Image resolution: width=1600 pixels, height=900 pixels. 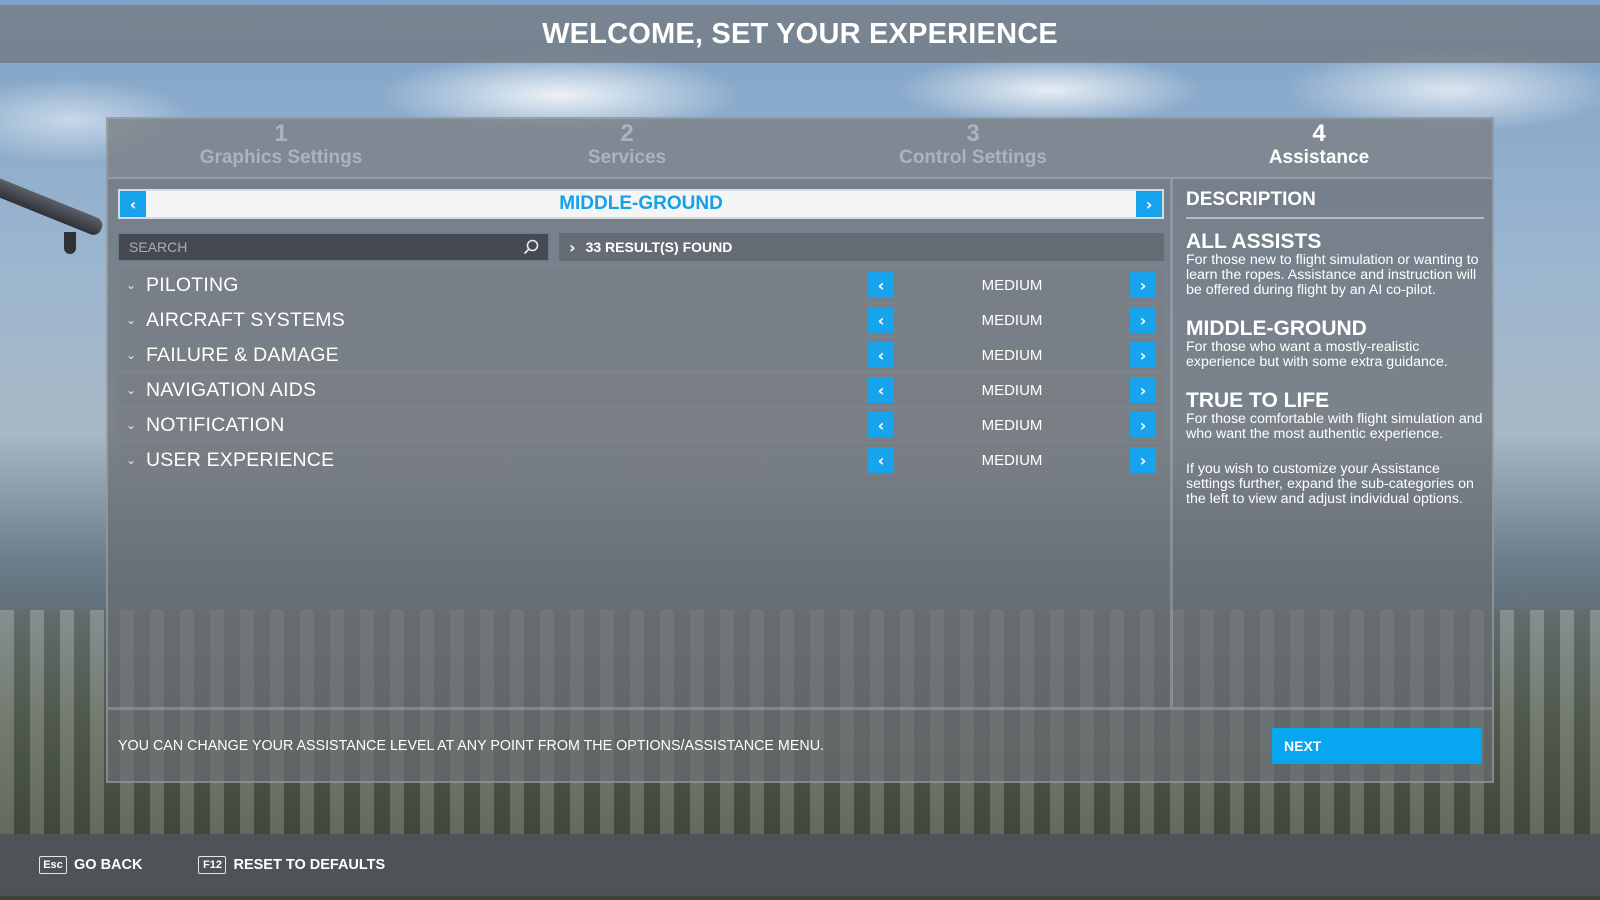 I want to click on preset-title: MIDDLE-GROUND, so click(x=641, y=203).